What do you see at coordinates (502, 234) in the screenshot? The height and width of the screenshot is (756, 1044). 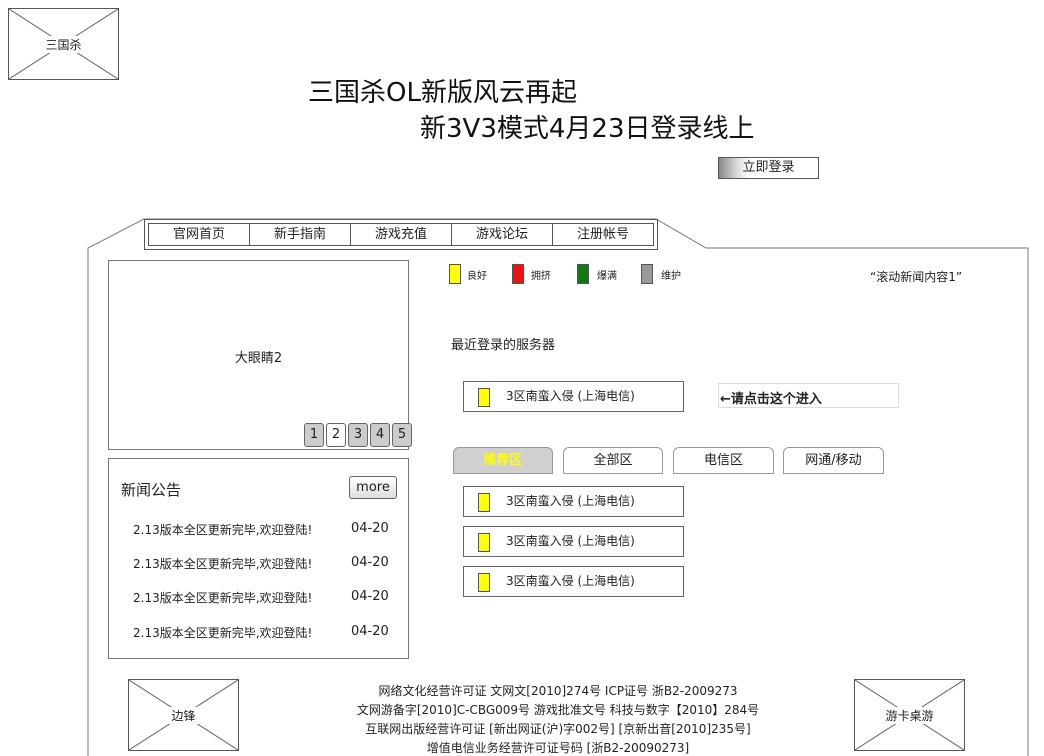 I see `nav-item-forum: 游戏论坛` at bounding box center [502, 234].